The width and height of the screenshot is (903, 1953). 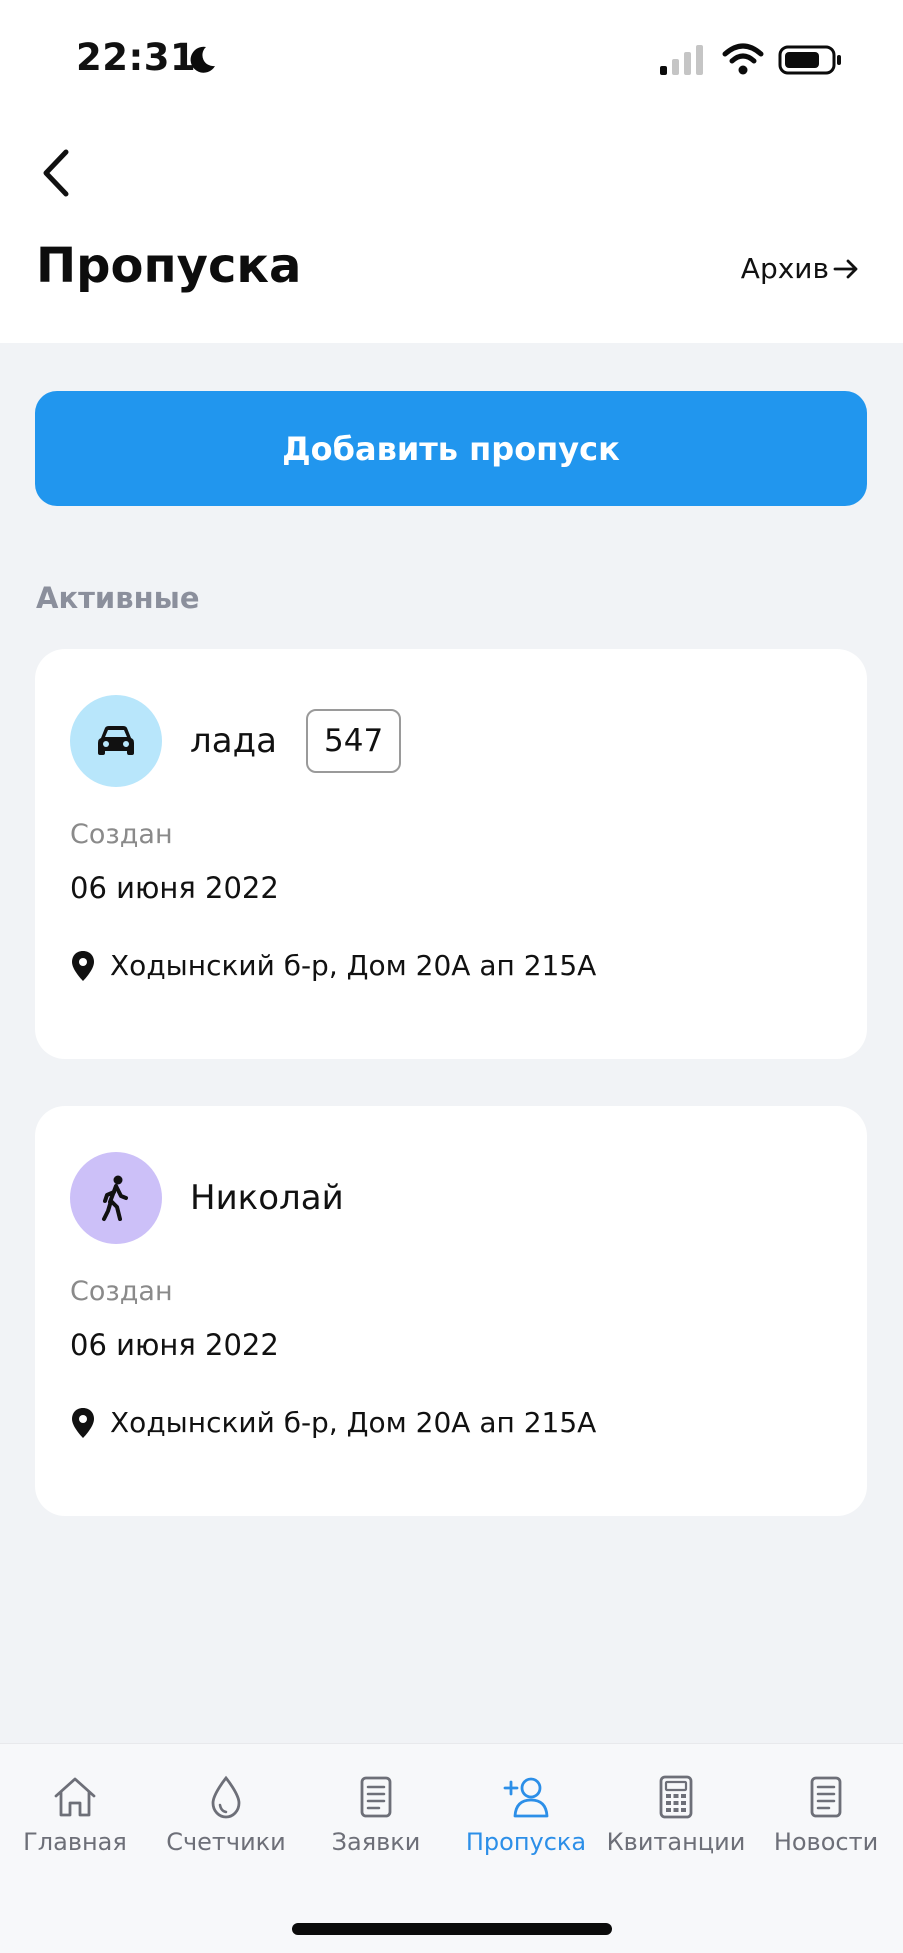 What do you see at coordinates (676, 1797) in the screenshot?
I see `calculator-icon` at bounding box center [676, 1797].